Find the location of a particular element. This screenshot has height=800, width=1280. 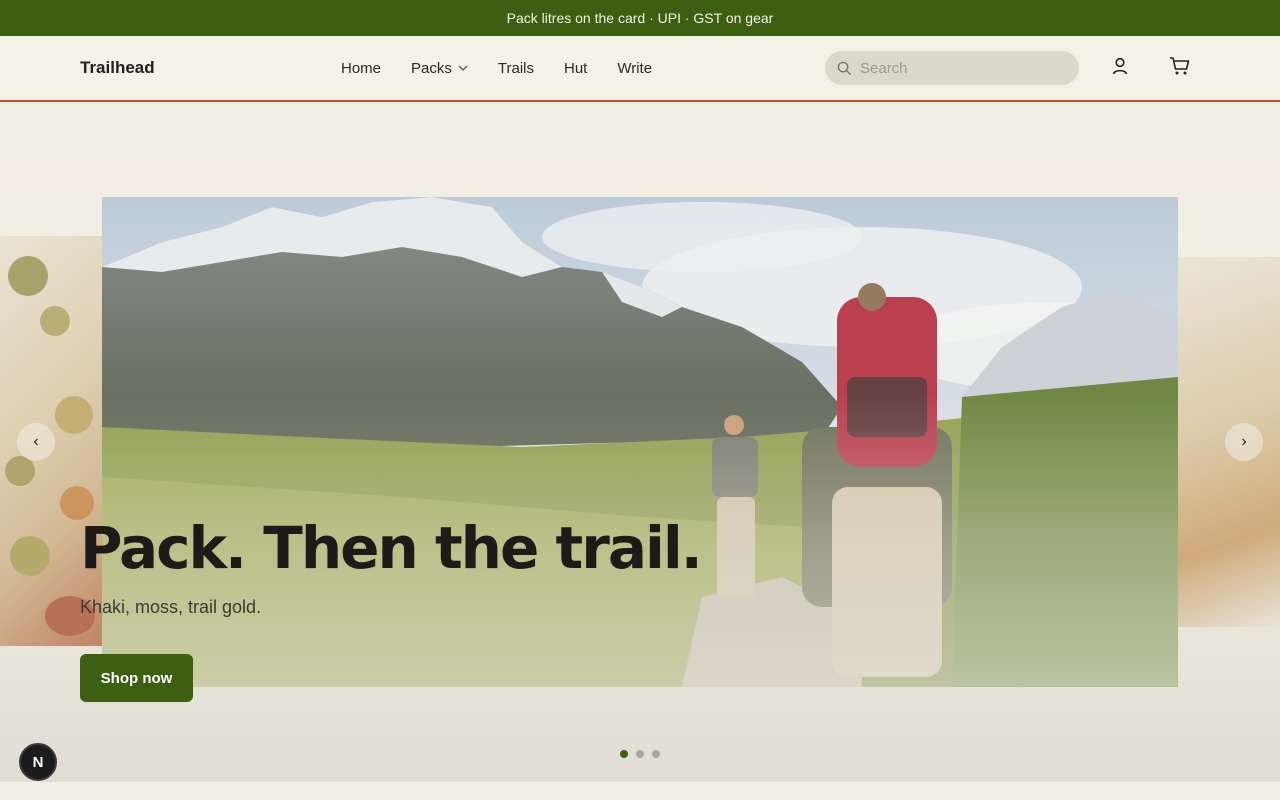

nav-item-label: Trails is located at coordinates (515, 68).